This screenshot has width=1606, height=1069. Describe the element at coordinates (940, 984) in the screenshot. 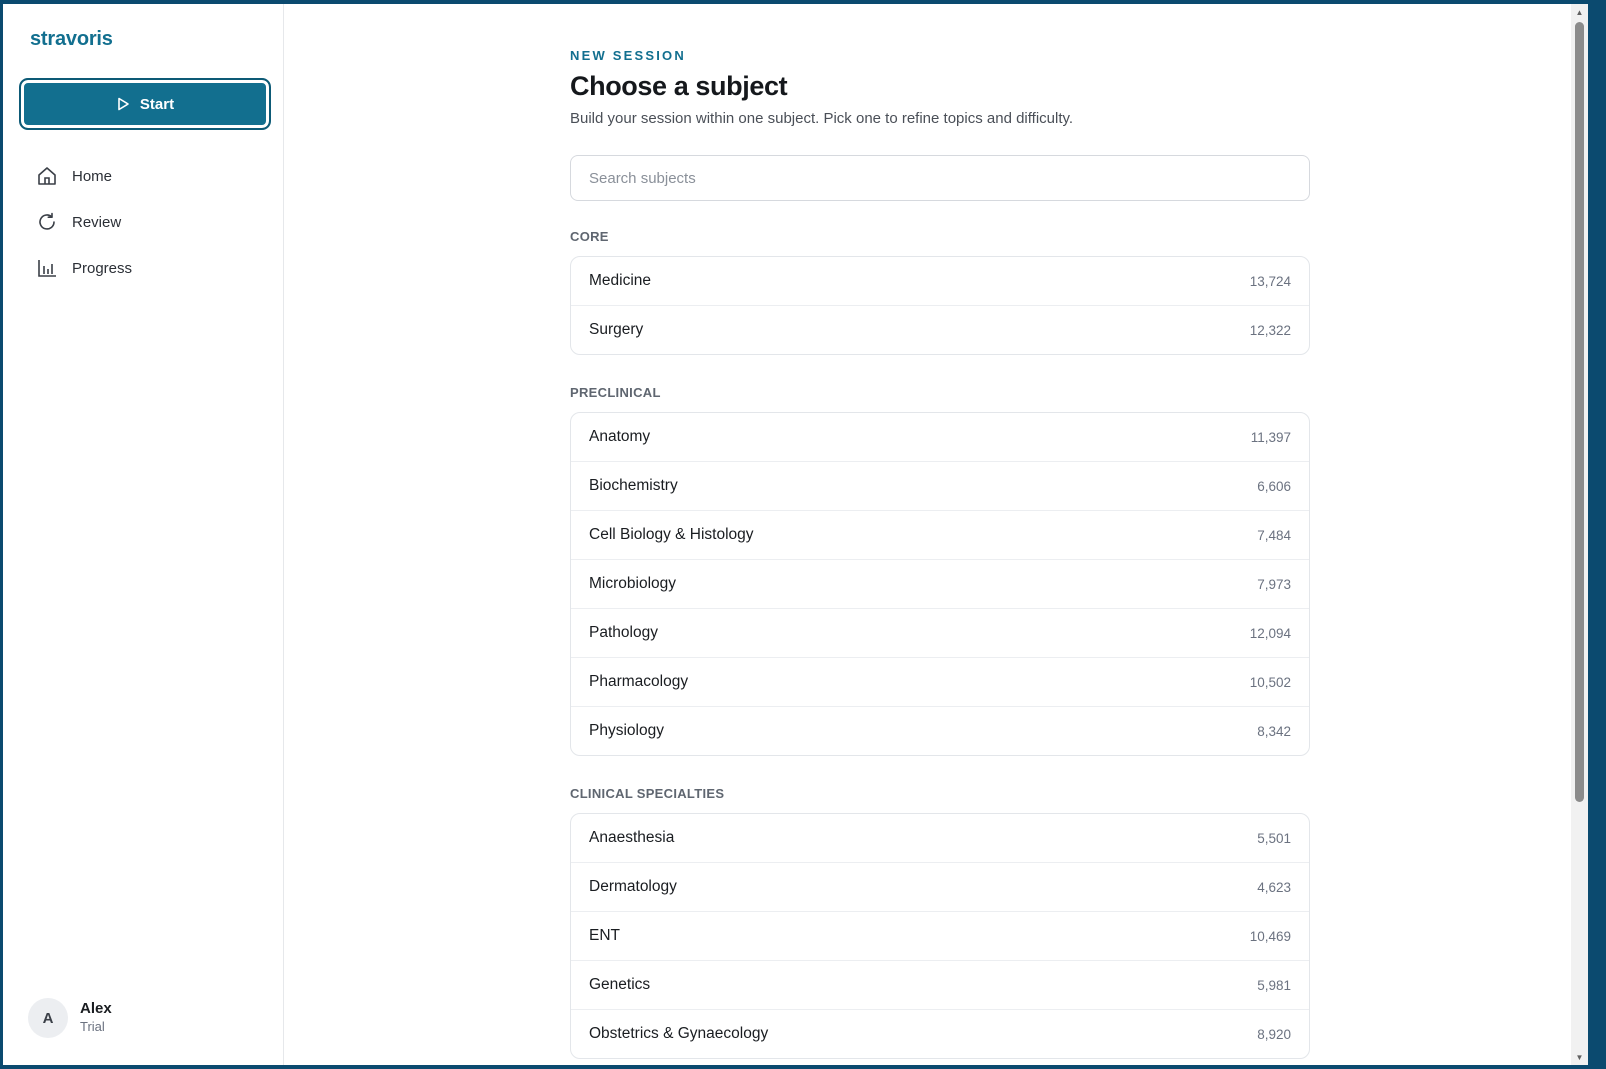

I see `subject-row: Genetics 5,981` at that location.